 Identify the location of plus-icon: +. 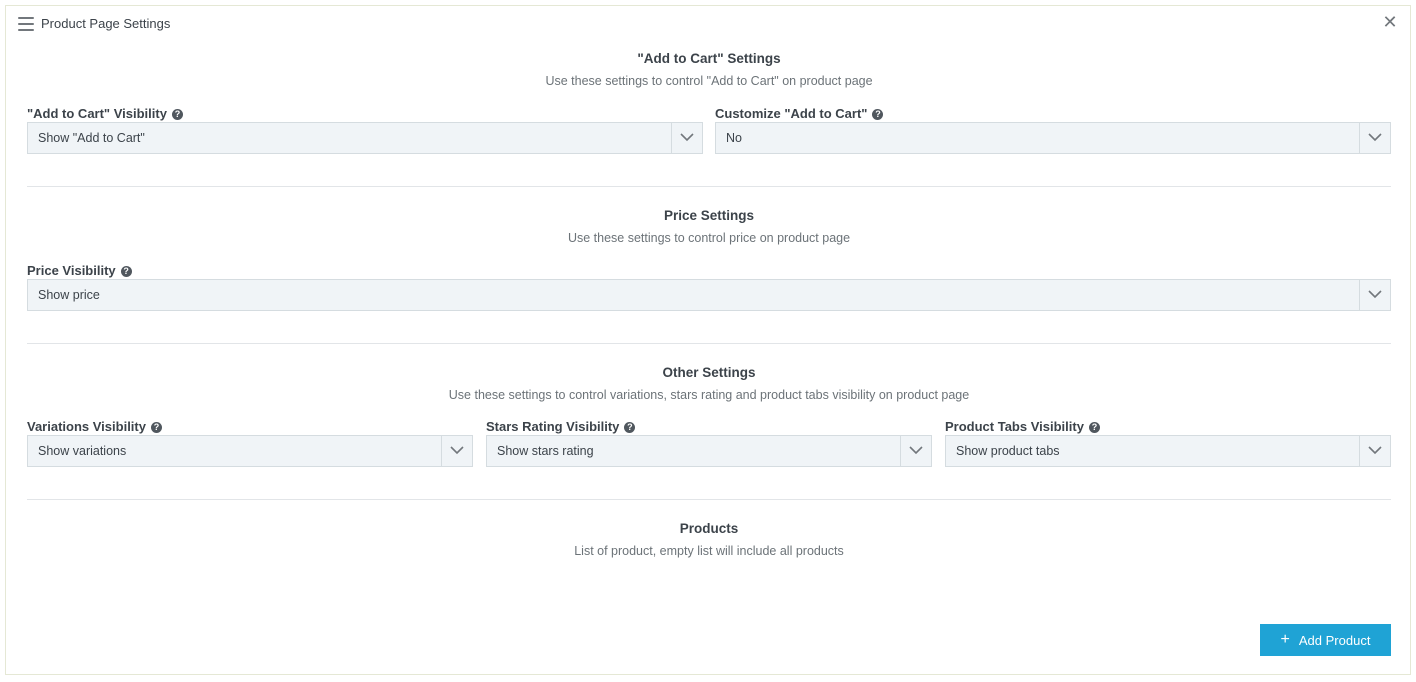
(1285, 639).